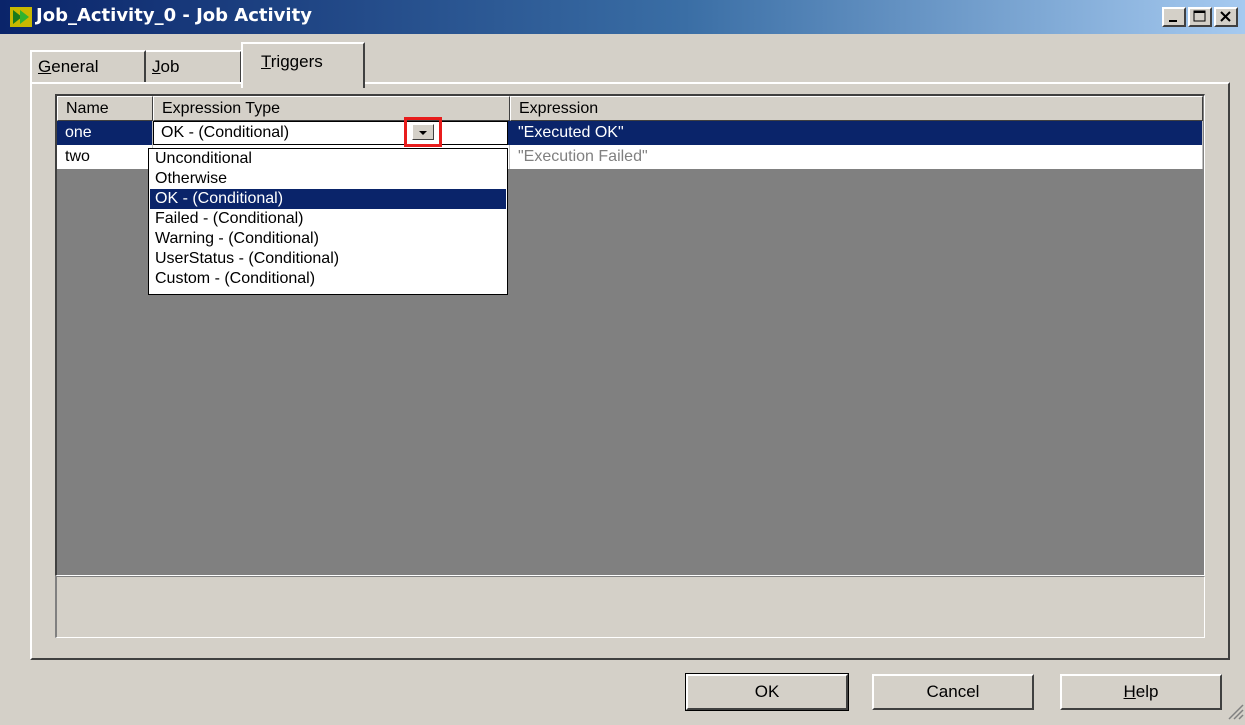 This screenshot has width=1245, height=725. Describe the element at coordinates (45, 66) in the screenshot. I see `tab-general-accel: G` at that location.